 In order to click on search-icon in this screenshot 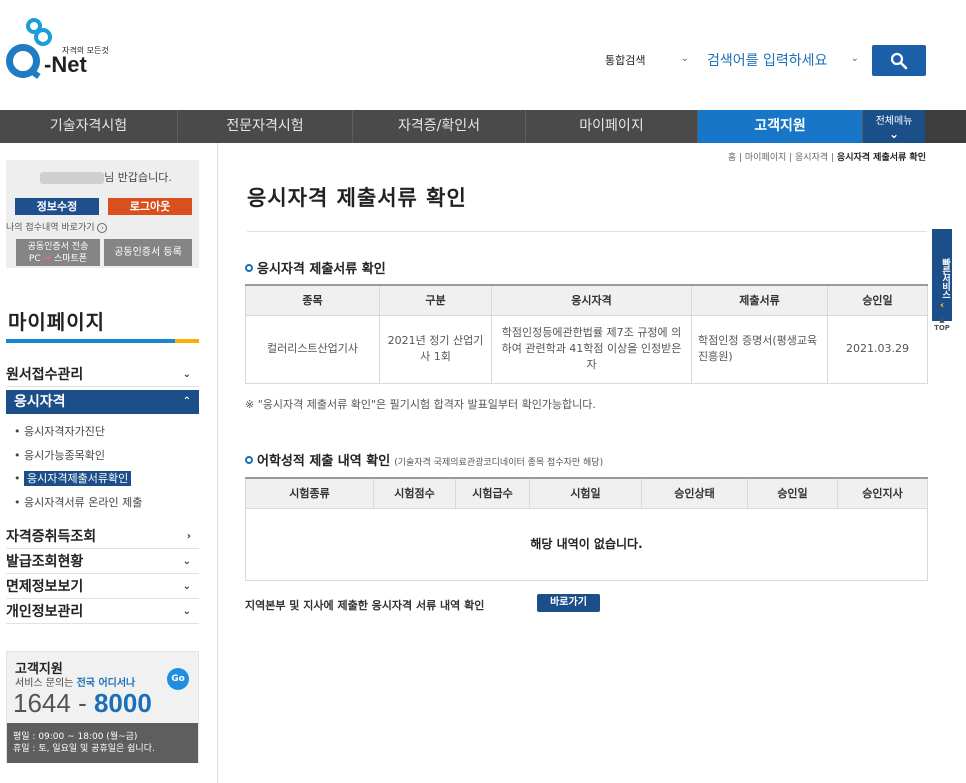, I will do `click(899, 61)`.